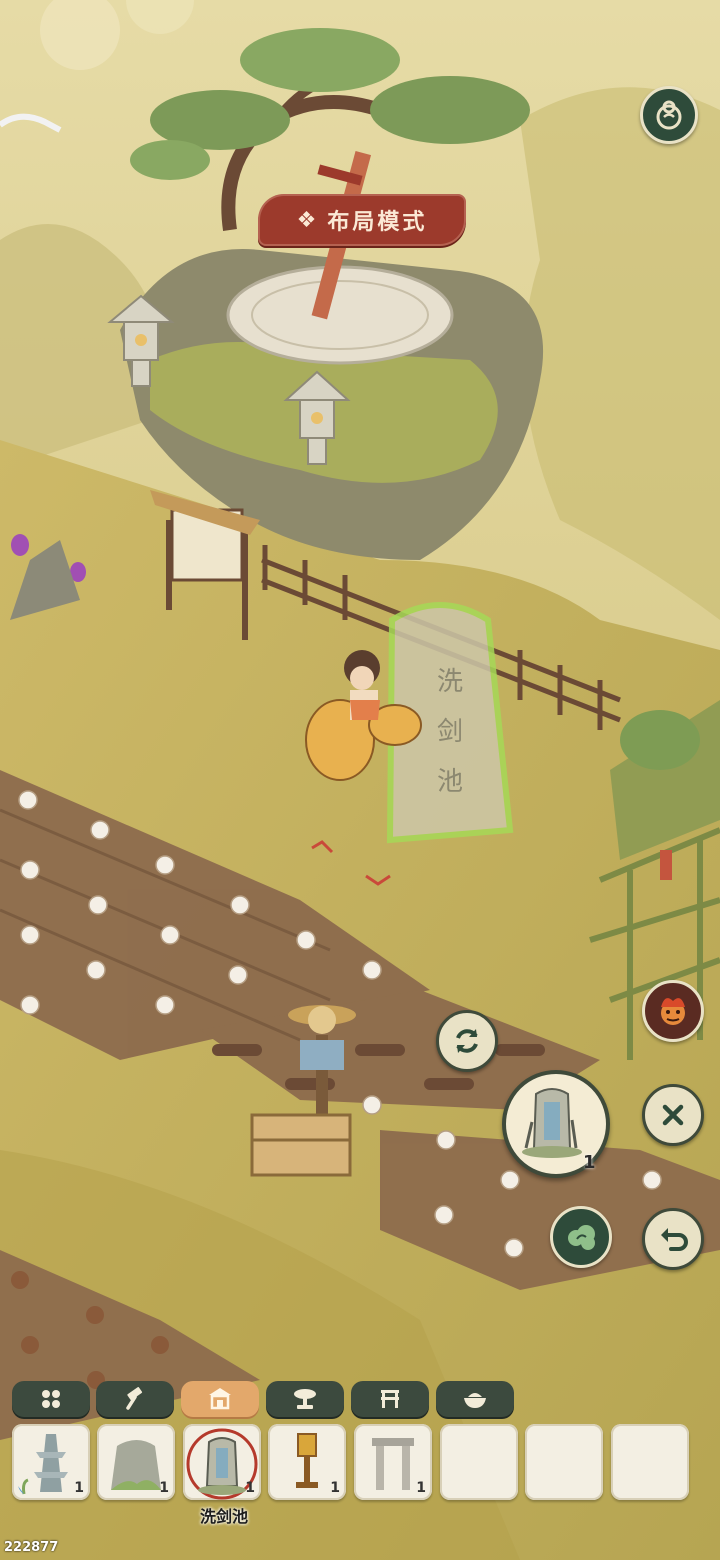 The width and height of the screenshot is (720, 1560). I want to click on gourd-swirl-icon, so click(669, 115).